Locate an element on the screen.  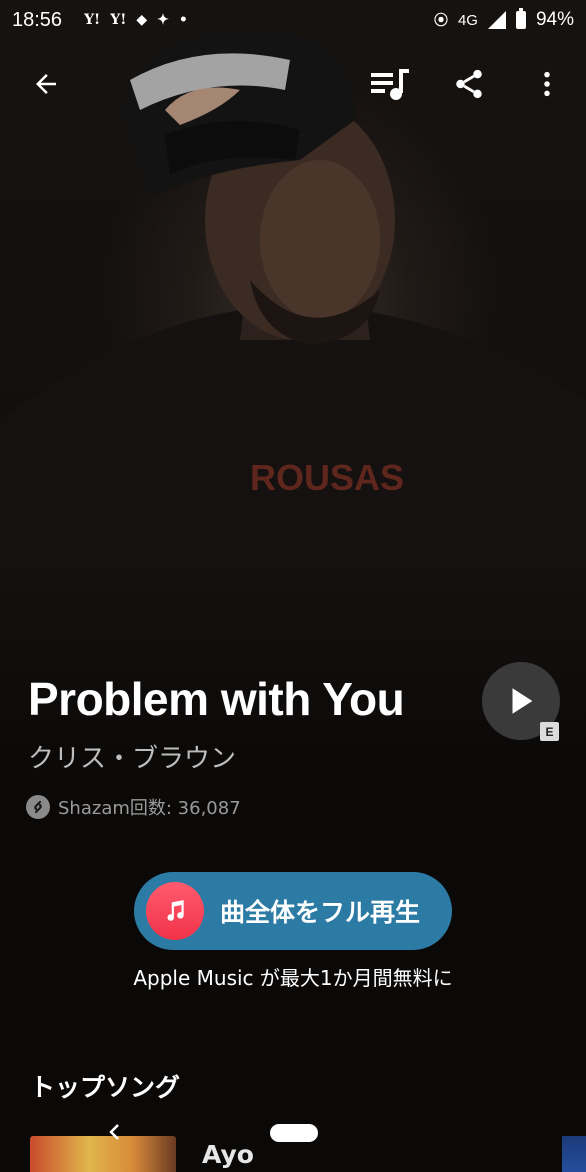
queue-music-icon is located at coordinates (390, 84).